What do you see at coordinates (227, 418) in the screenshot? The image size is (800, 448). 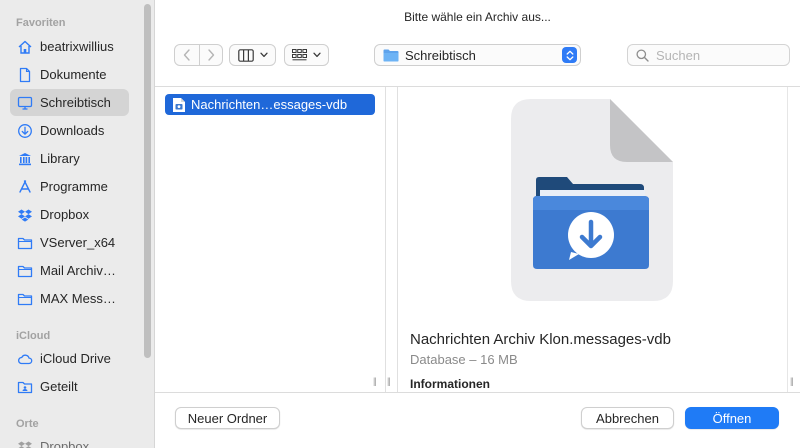 I see `new-folder-button: Neuer Ordner` at bounding box center [227, 418].